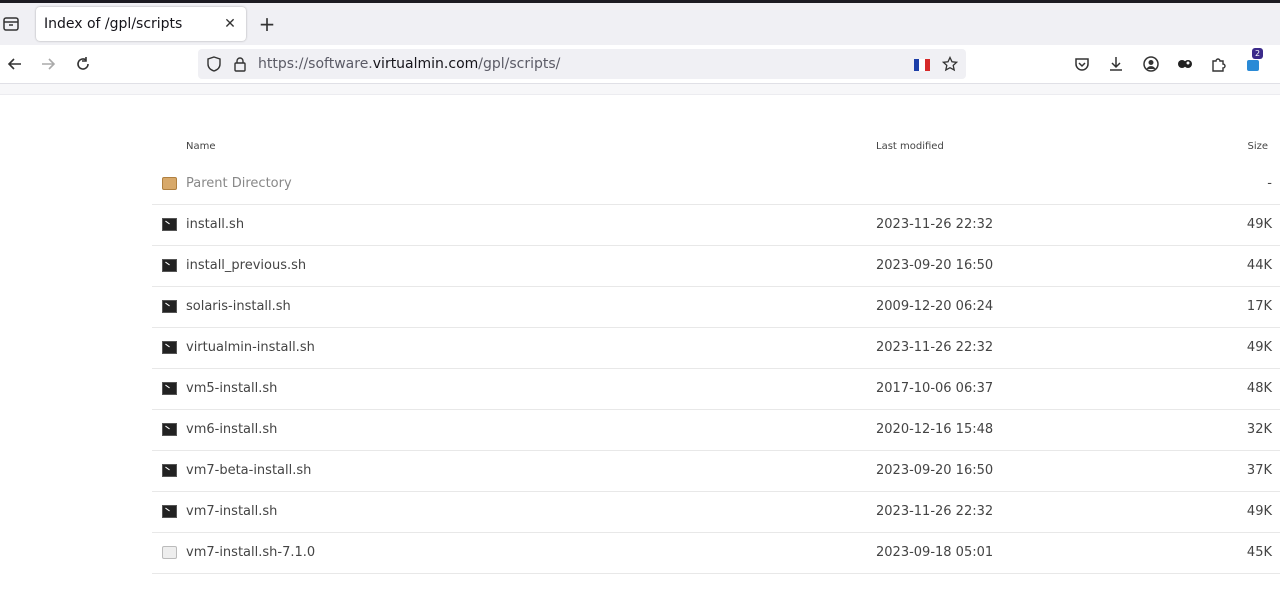 This screenshot has width=1280, height=606. Describe the element at coordinates (231, 429) in the screenshot. I see `file-link: vm6-install.sh` at that location.